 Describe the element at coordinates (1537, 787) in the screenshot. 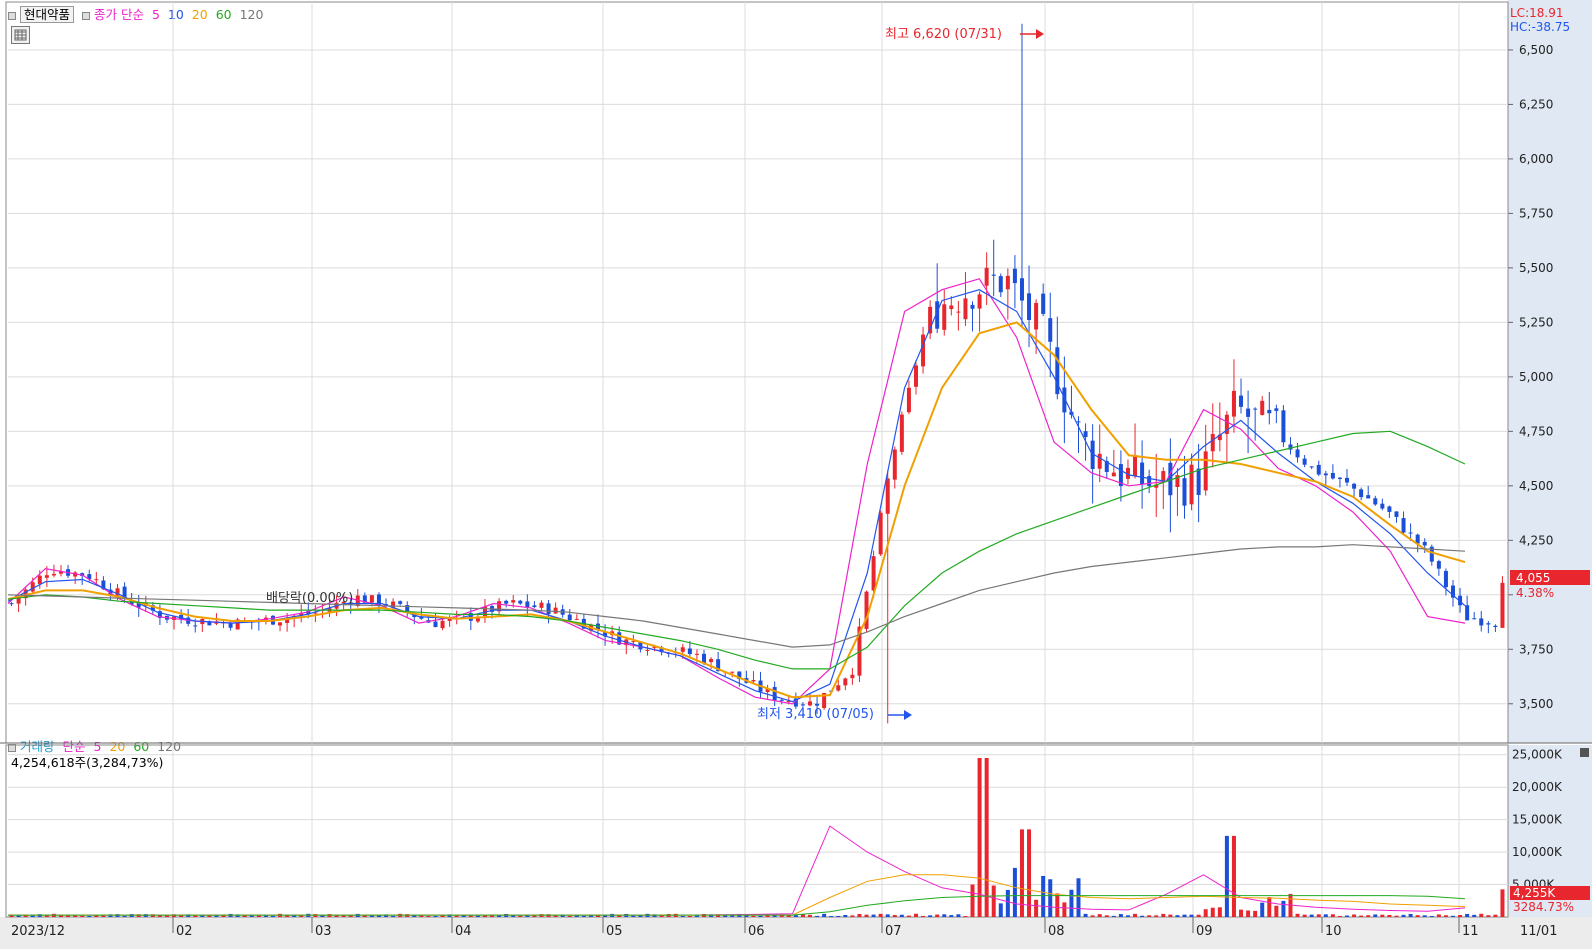

I see `volume-tick-label: 20,000K` at that location.